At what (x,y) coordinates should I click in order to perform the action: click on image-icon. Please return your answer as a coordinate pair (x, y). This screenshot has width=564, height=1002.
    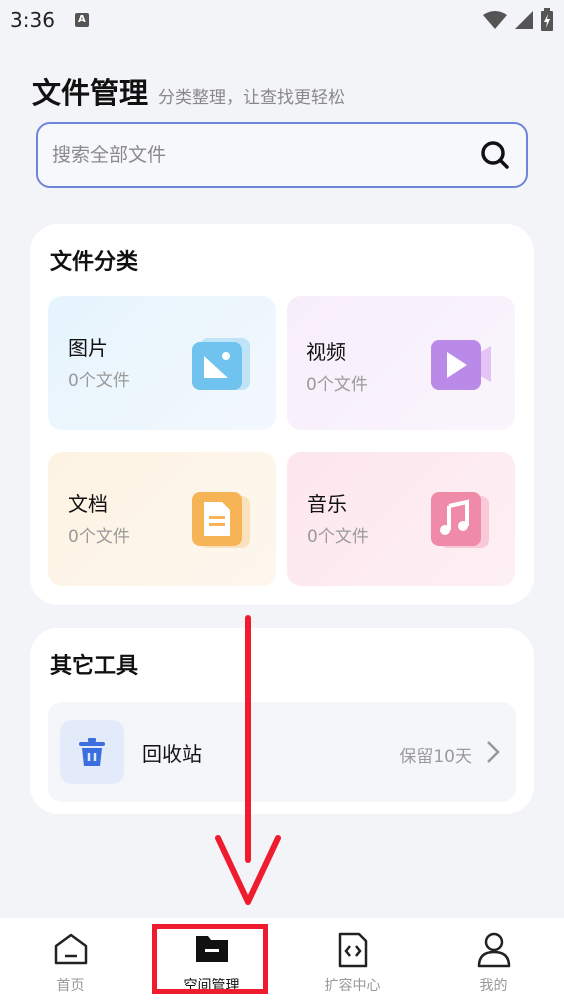
    Looking at the image, I should click on (221, 364).